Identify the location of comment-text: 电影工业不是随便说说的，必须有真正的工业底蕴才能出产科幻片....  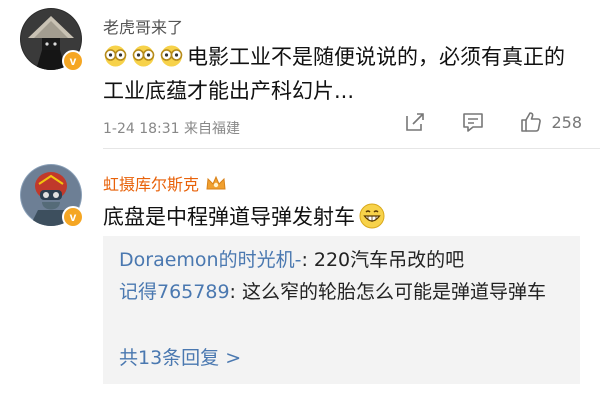
(338, 74).